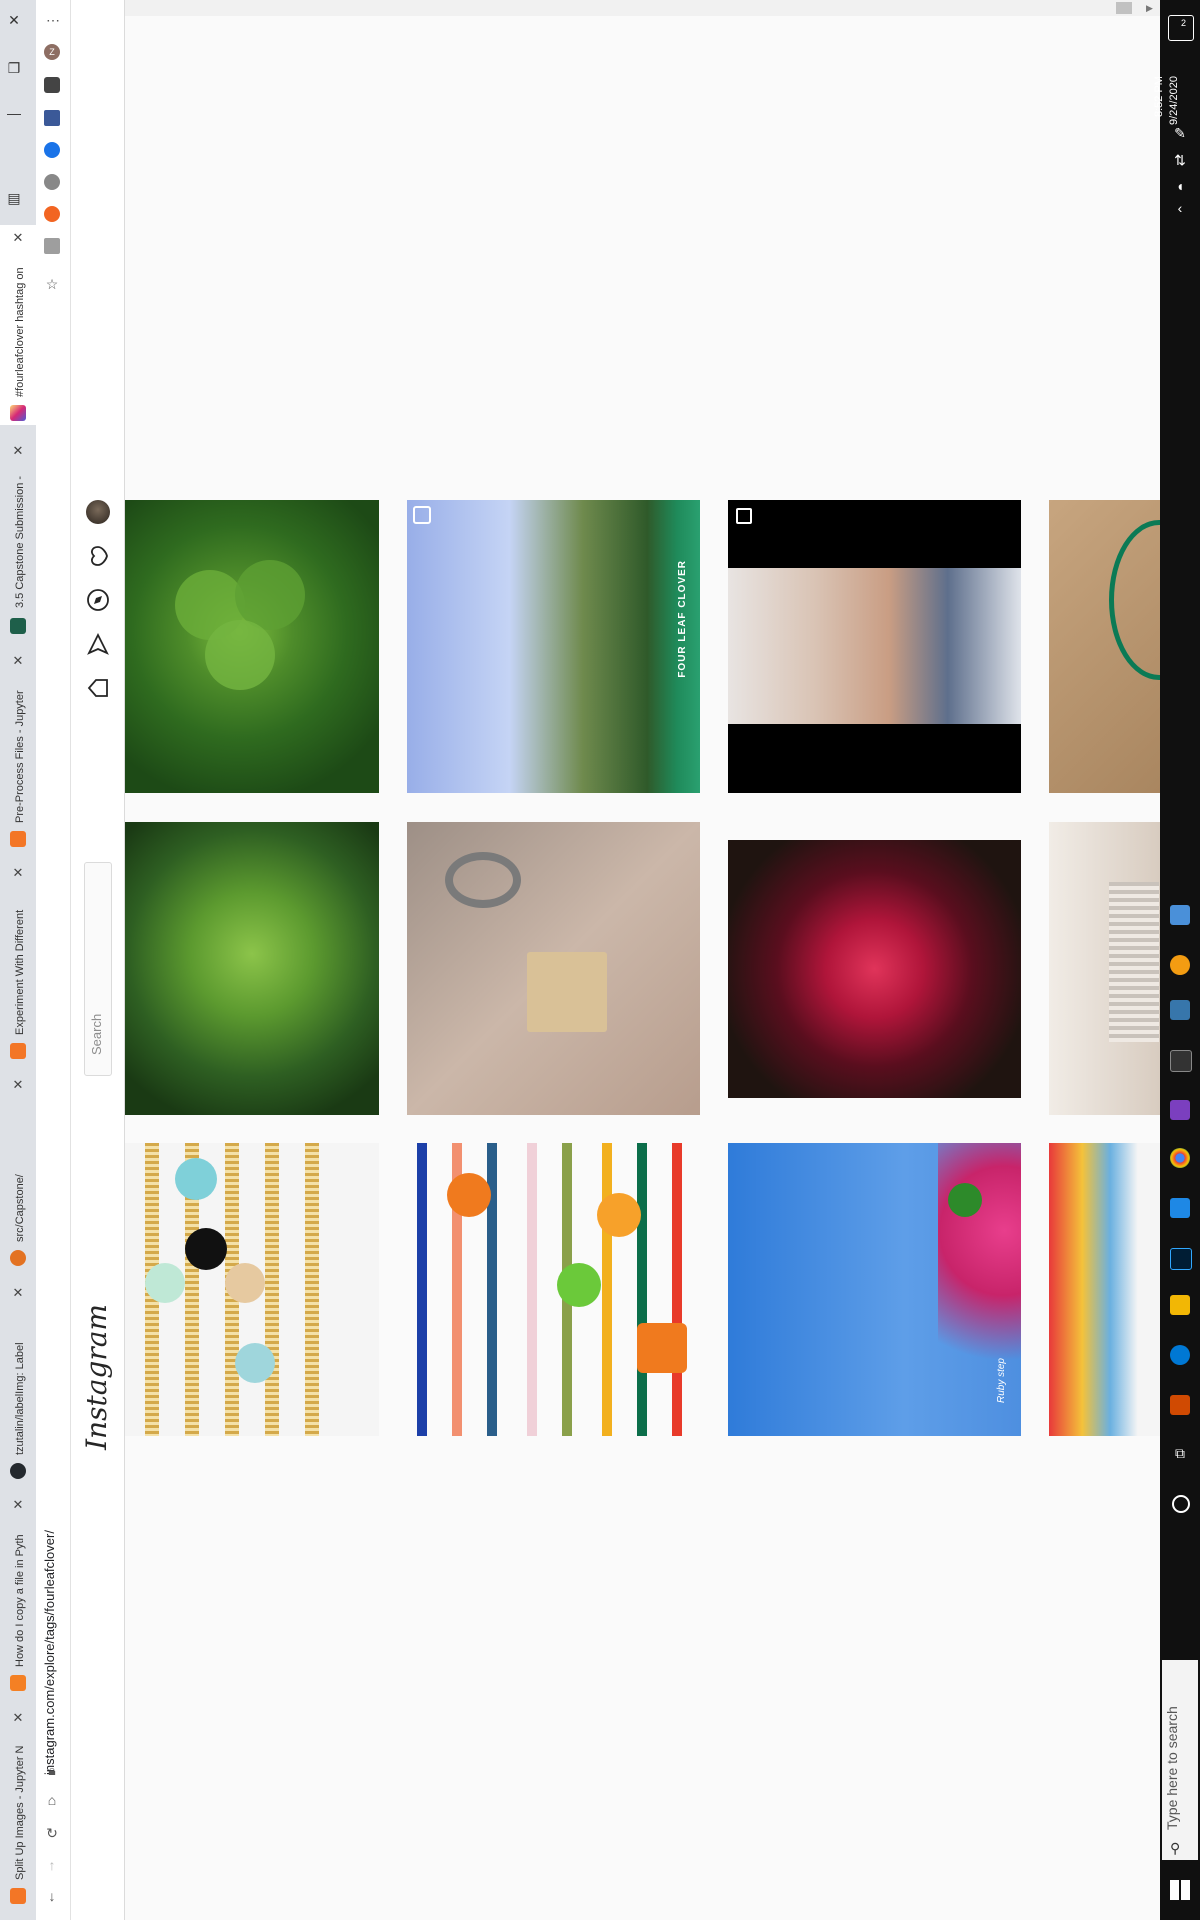 This screenshot has height=1920, width=1200. What do you see at coordinates (52, 246) in the screenshot?
I see `extension-g-icon` at bounding box center [52, 246].